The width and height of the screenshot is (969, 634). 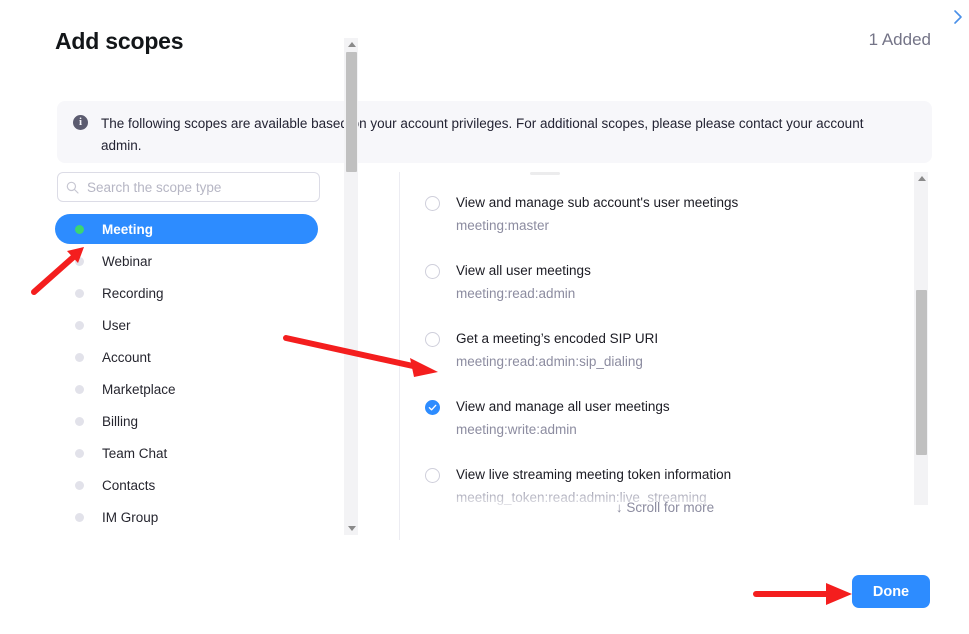 I want to click on page-title: Add scopes, so click(x=119, y=41).